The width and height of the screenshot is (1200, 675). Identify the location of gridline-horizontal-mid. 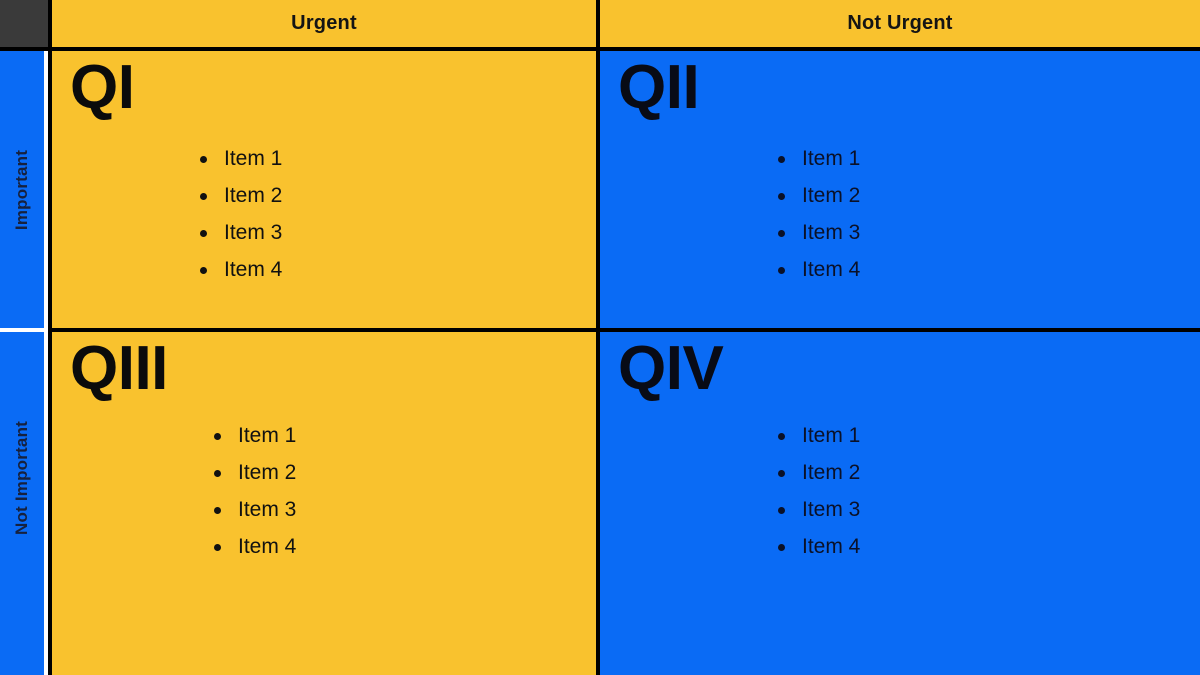
(624, 330).